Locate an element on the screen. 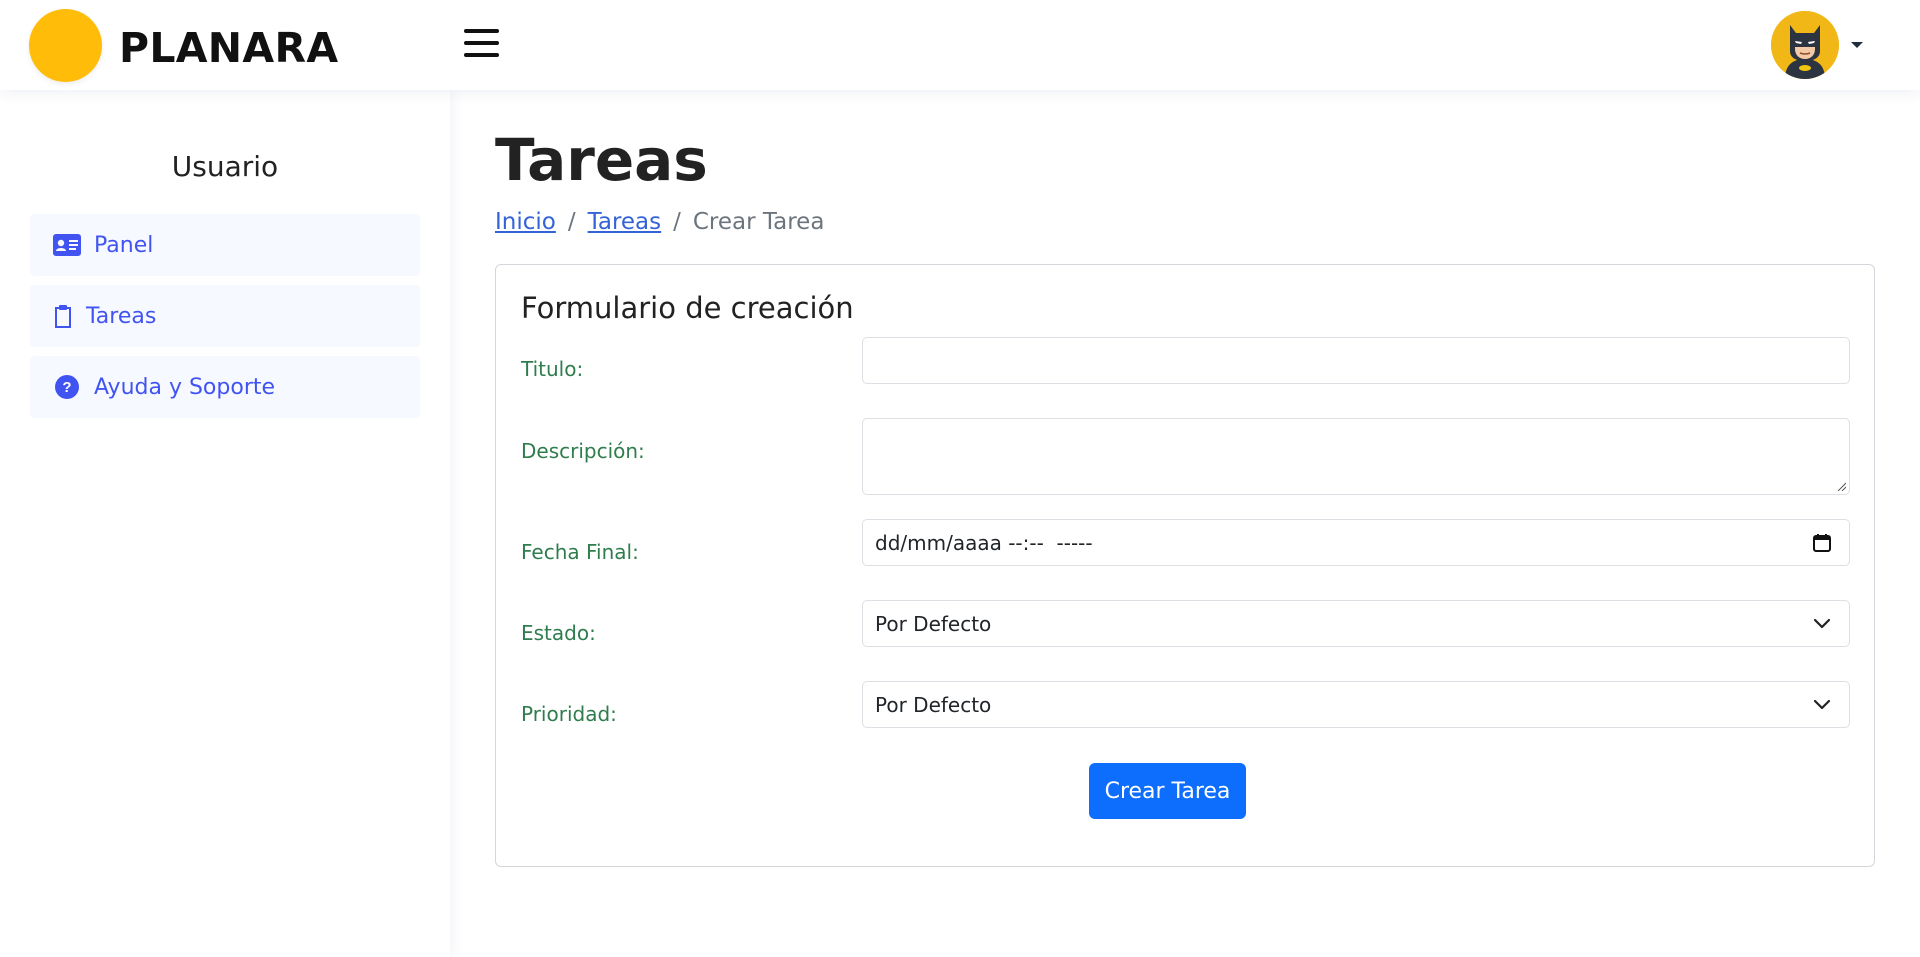 This screenshot has height=957, width=1920. logo-icon is located at coordinates (65, 45).